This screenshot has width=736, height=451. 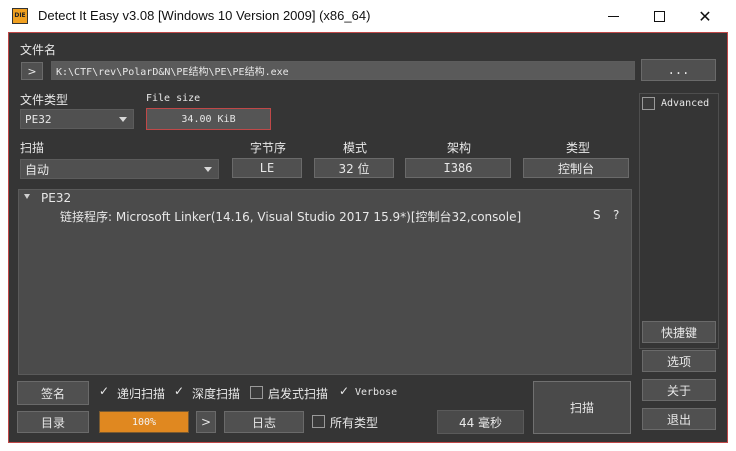 What do you see at coordinates (27, 196) in the screenshot?
I see `tree-expand-icon` at bounding box center [27, 196].